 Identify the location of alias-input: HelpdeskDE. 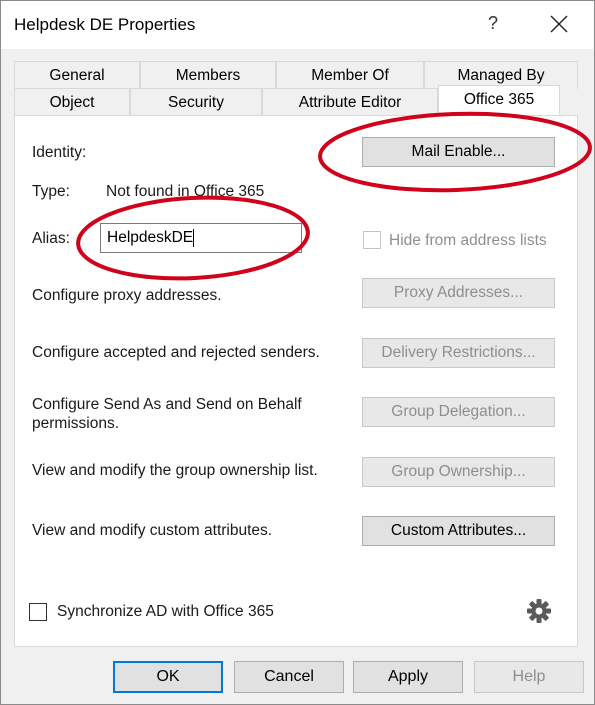
(201, 238).